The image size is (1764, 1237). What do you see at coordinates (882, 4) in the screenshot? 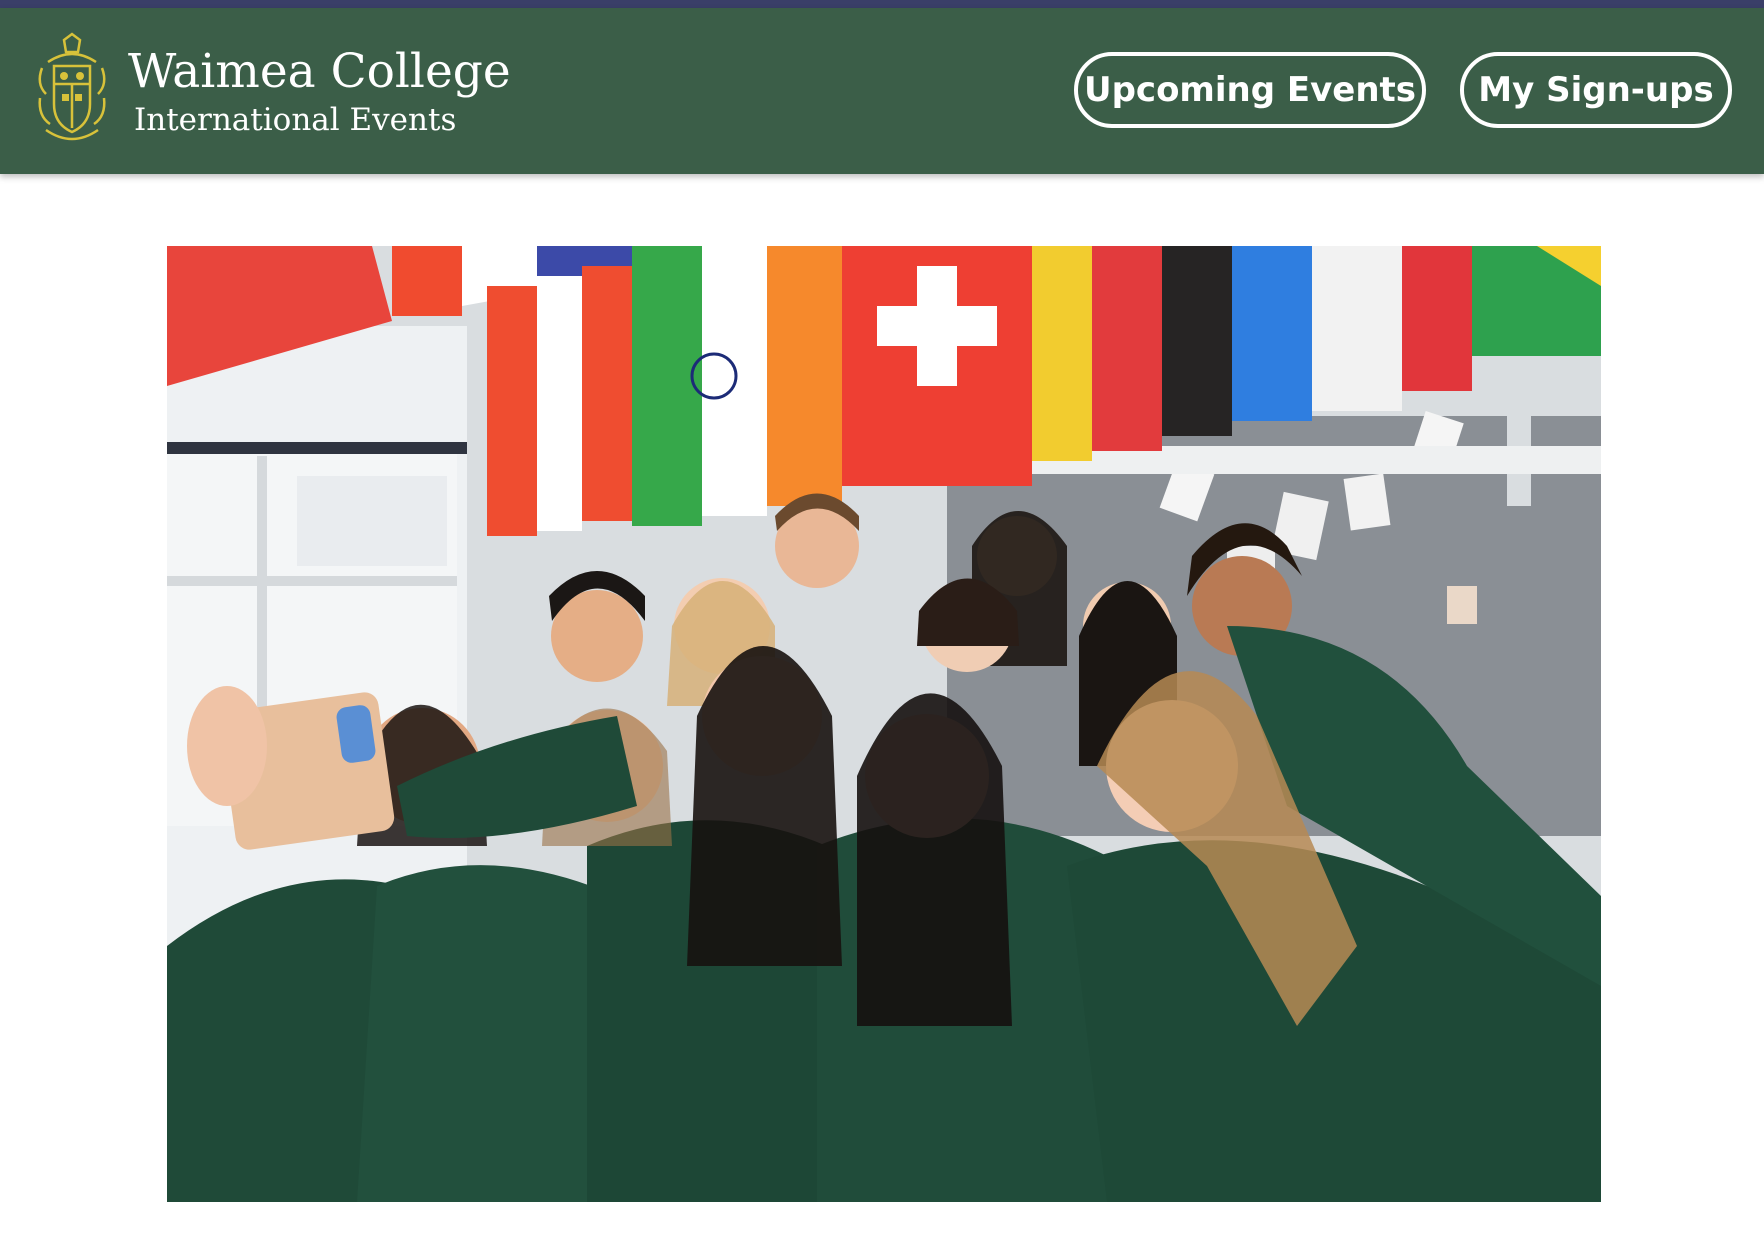
I see `top-accent-strip` at bounding box center [882, 4].